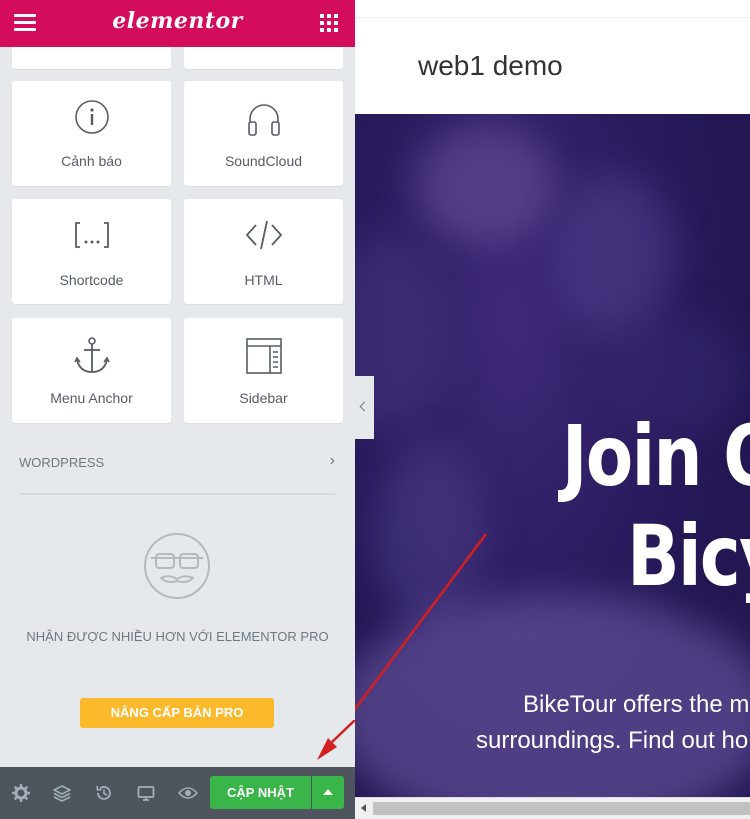 The width and height of the screenshot is (750, 819). Describe the element at coordinates (263, 280) in the screenshot. I see `widget-label: HTML` at that location.